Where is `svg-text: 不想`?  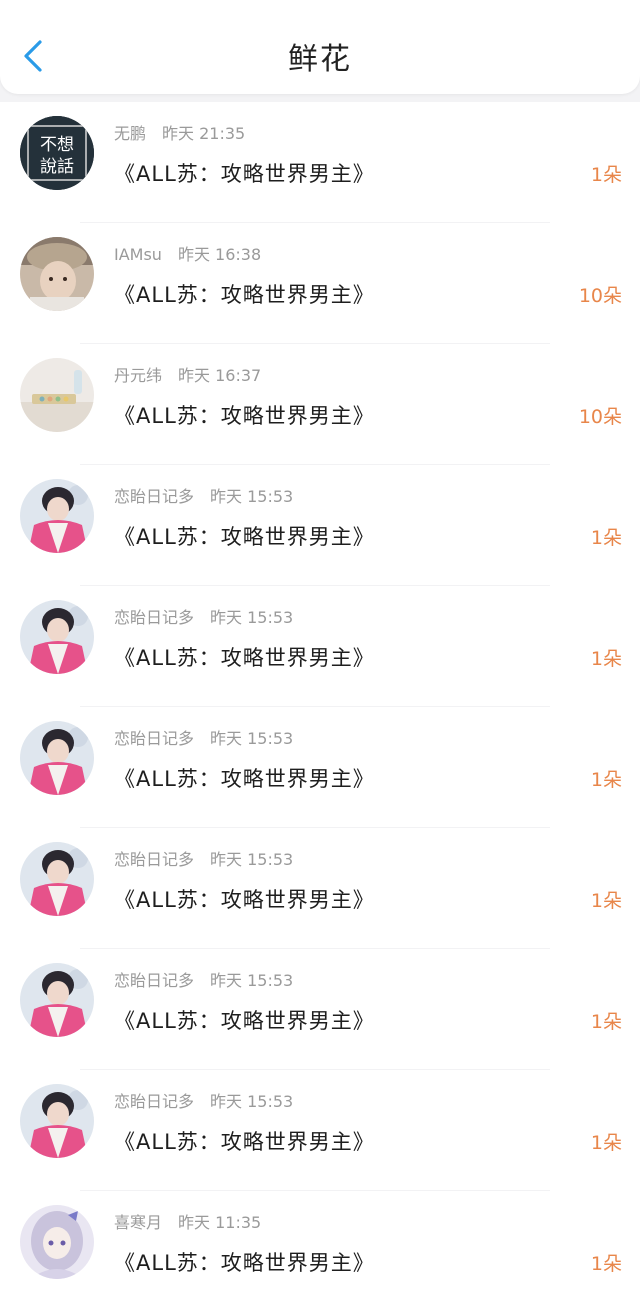
svg-text: 不想 is located at coordinates (57, 145).